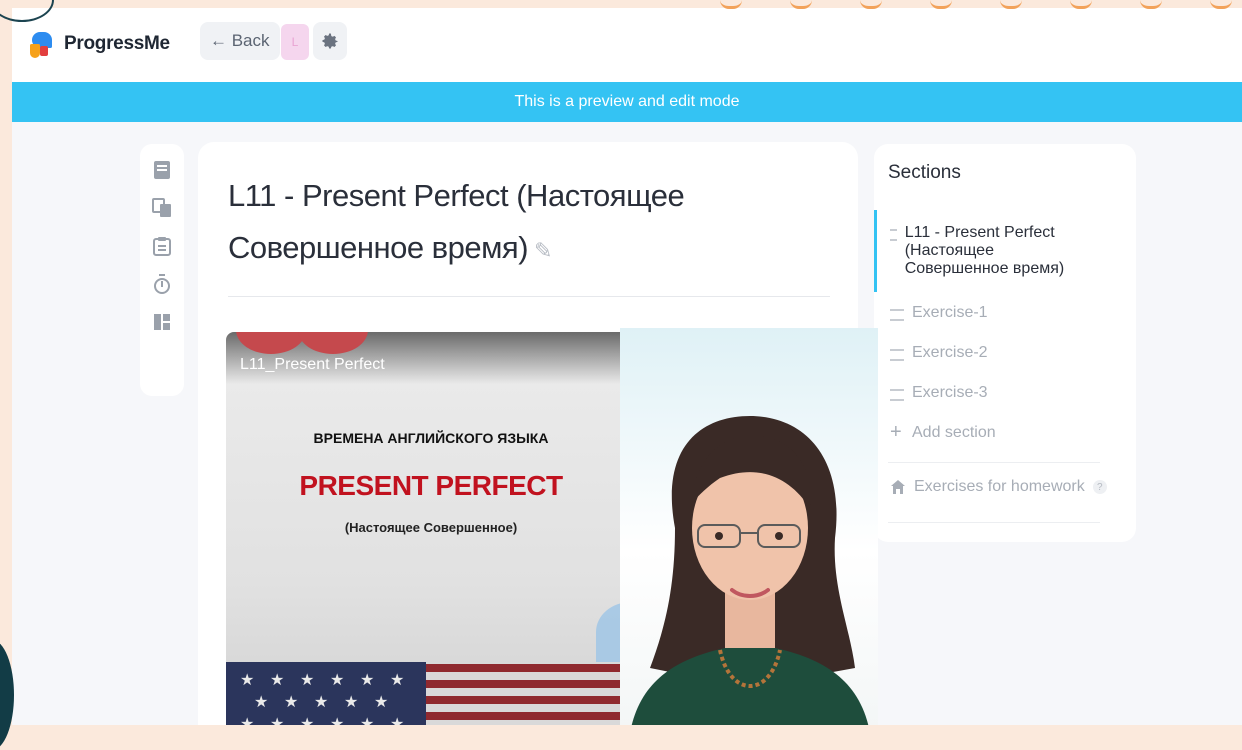  What do you see at coordinates (162, 270) in the screenshot?
I see `left-toolbar` at bounding box center [162, 270].